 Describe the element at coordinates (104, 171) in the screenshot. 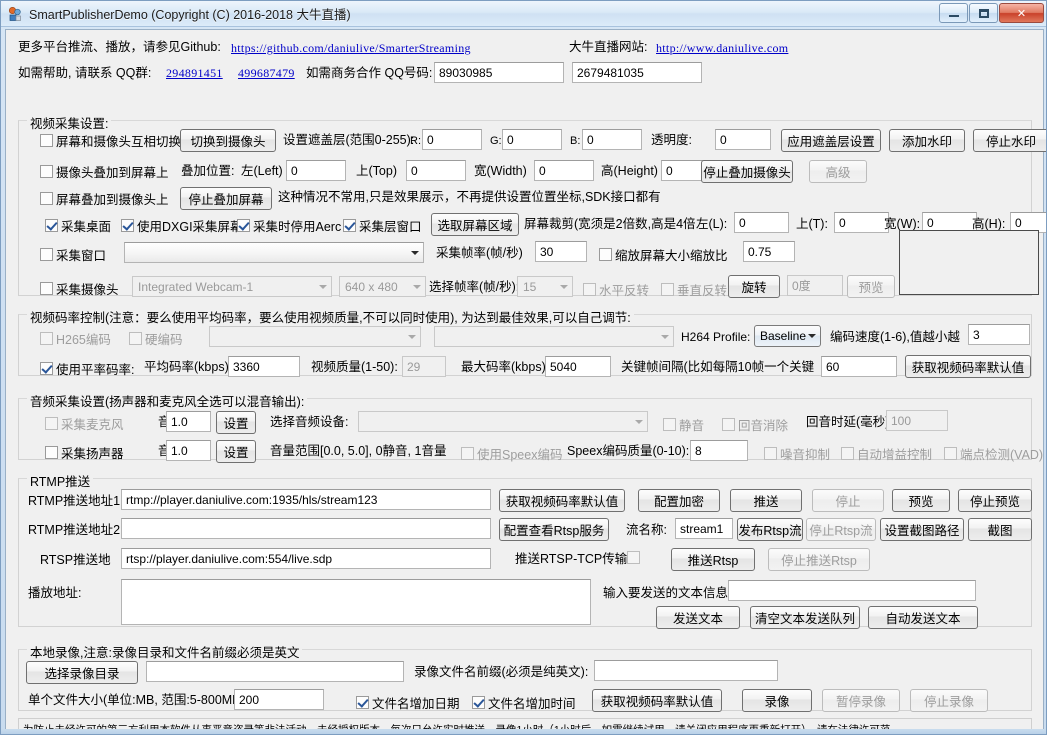

I see `camera-overlay-checkbox: 摄像头叠加到屏幕上` at that location.